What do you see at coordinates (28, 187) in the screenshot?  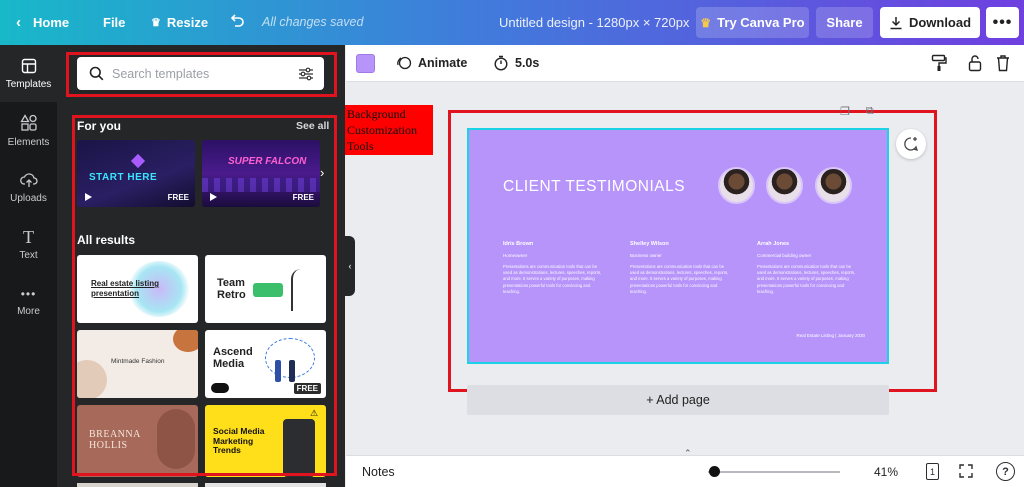 I see `rail-item-uploads: Uploads` at bounding box center [28, 187].